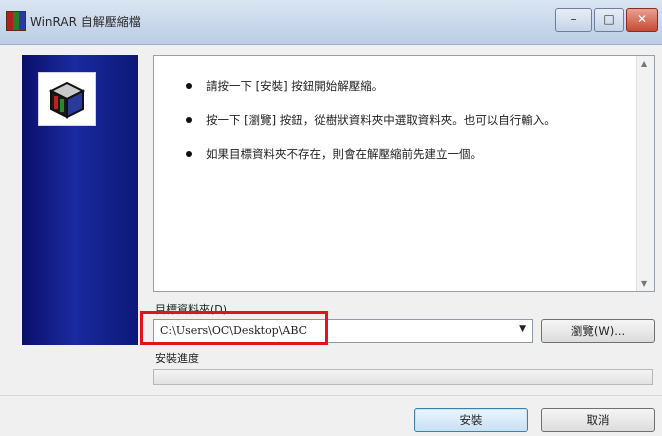 This screenshot has height=436, width=662. Describe the element at coordinates (85, 22) in the screenshot. I see `window-title: WinRAR 自解壓縮檔` at that location.